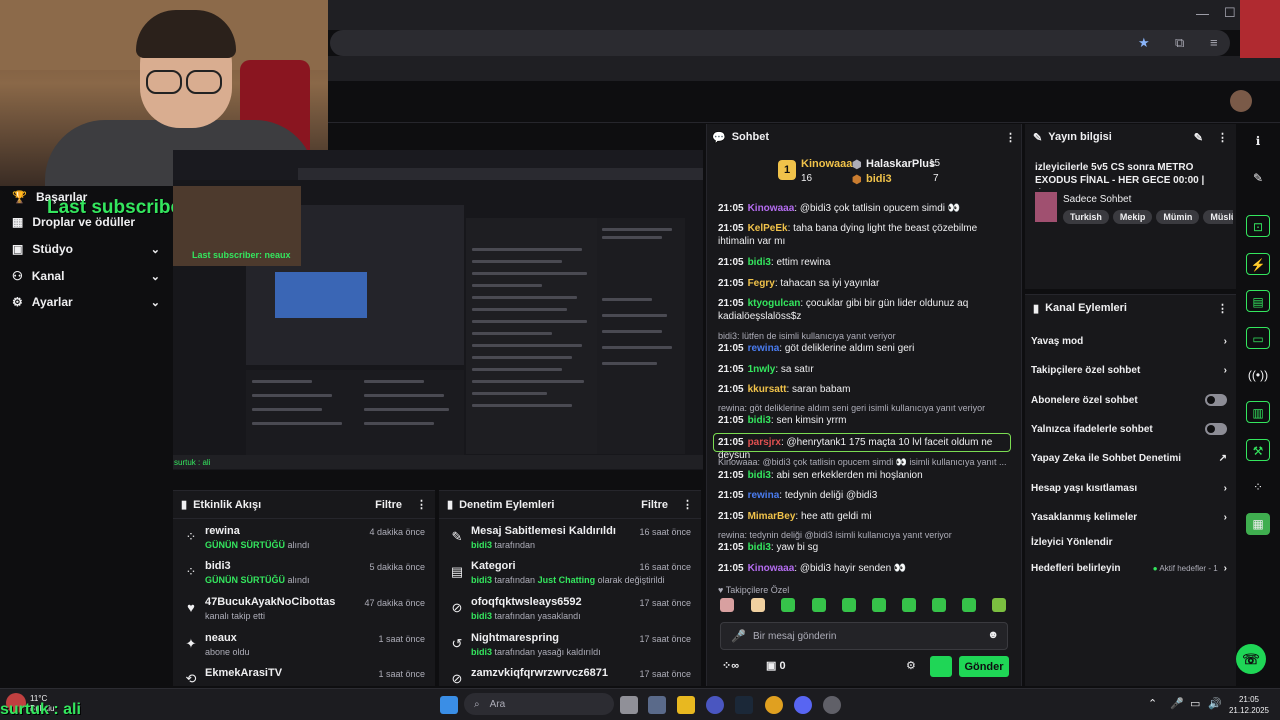 The image size is (1280, 720). What do you see at coordinates (1086, 217) in the screenshot?
I see `tag: Turkish` at bounding box center [1086, 217].